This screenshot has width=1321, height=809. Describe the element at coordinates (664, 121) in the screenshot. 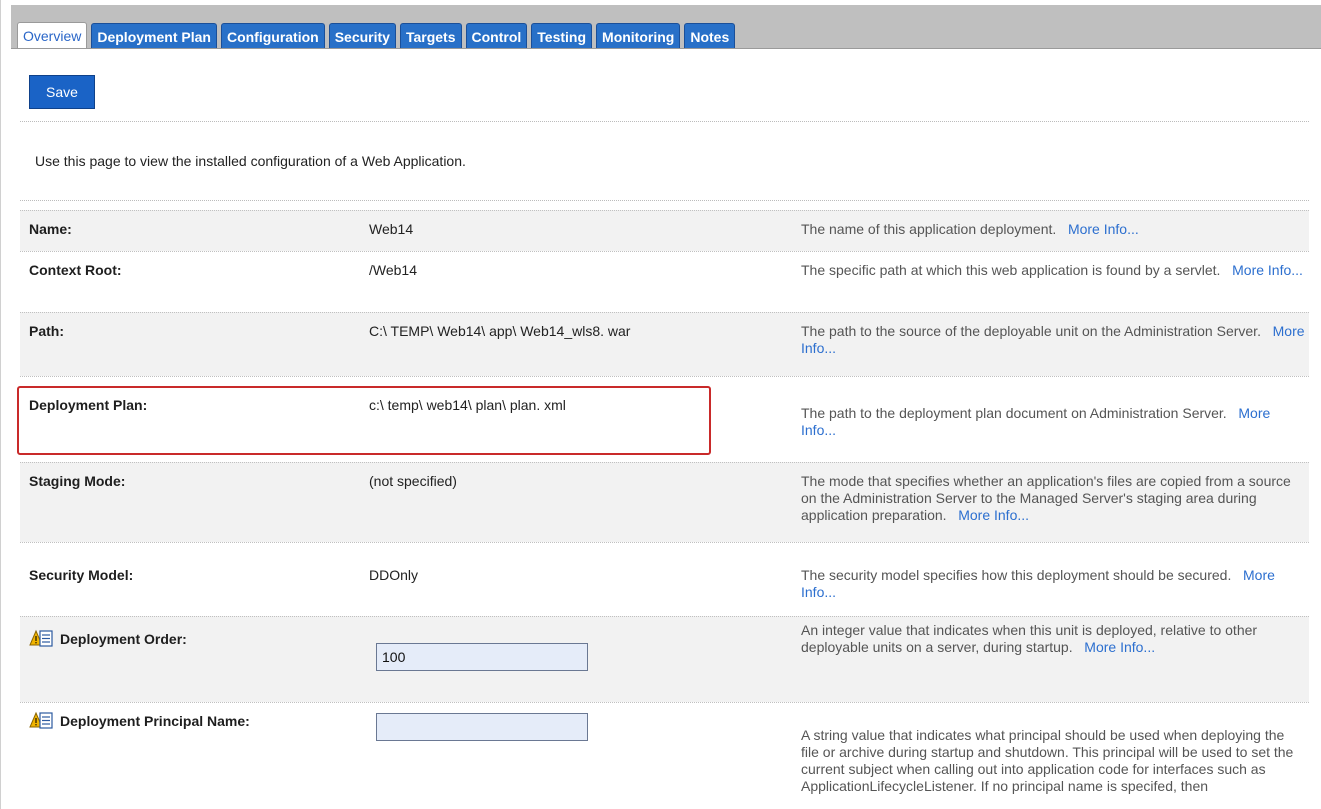

I see `toolbar-divider` at that location.